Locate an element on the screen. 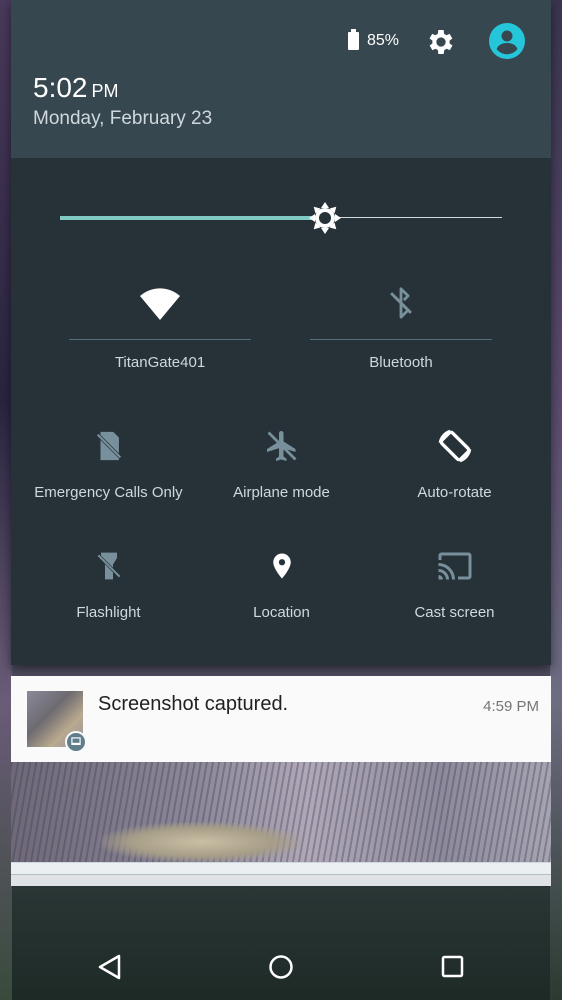  time-ampm: PM is located at coordinates (105, 91).